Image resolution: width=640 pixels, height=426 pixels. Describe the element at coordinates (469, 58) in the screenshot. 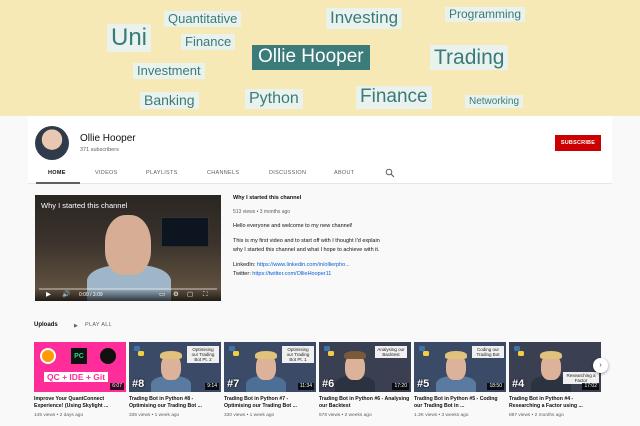

I see `banner-tag: Trading` at that location.